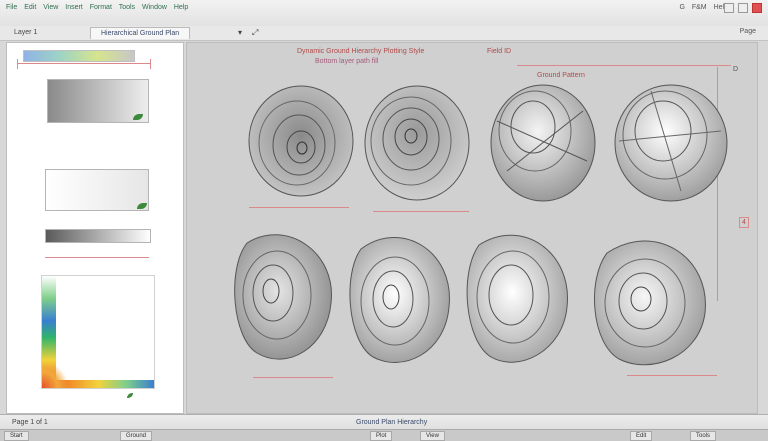 The height and width of the screenshot is (441, 768). What do you see at coordinates (84, 64) in the screenshot?
I see `ramp-axis` at bounding box center [84, 64].